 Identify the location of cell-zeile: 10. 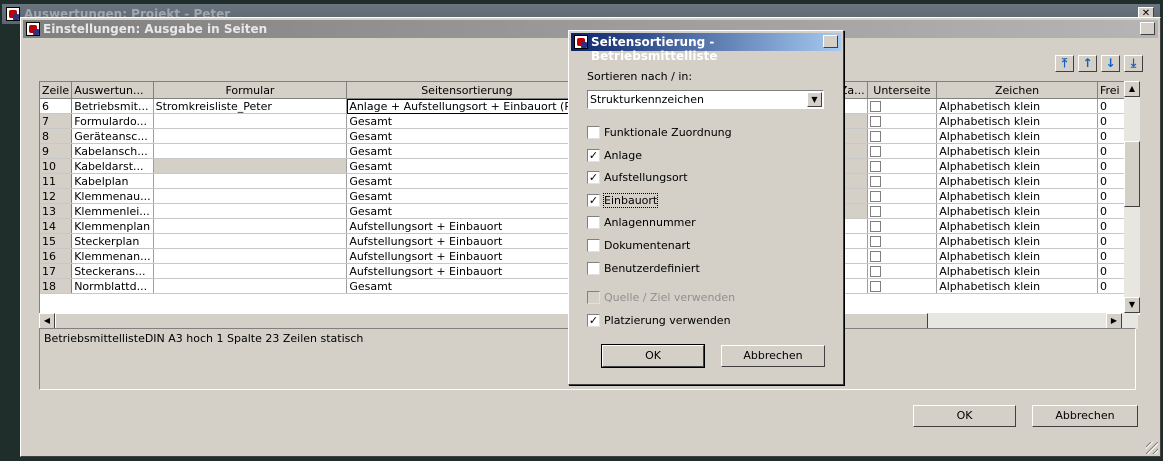
(56, 166).